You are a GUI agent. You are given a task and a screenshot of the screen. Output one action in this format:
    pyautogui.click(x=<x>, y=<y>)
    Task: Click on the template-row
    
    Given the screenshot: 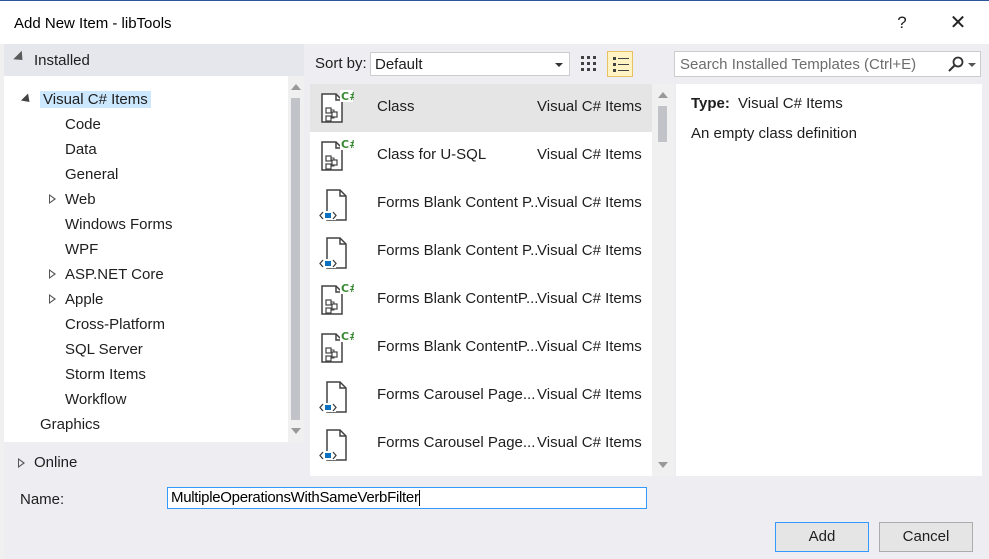 What is the action you would take?
    pyautogui.click(x=481, y=472)
    